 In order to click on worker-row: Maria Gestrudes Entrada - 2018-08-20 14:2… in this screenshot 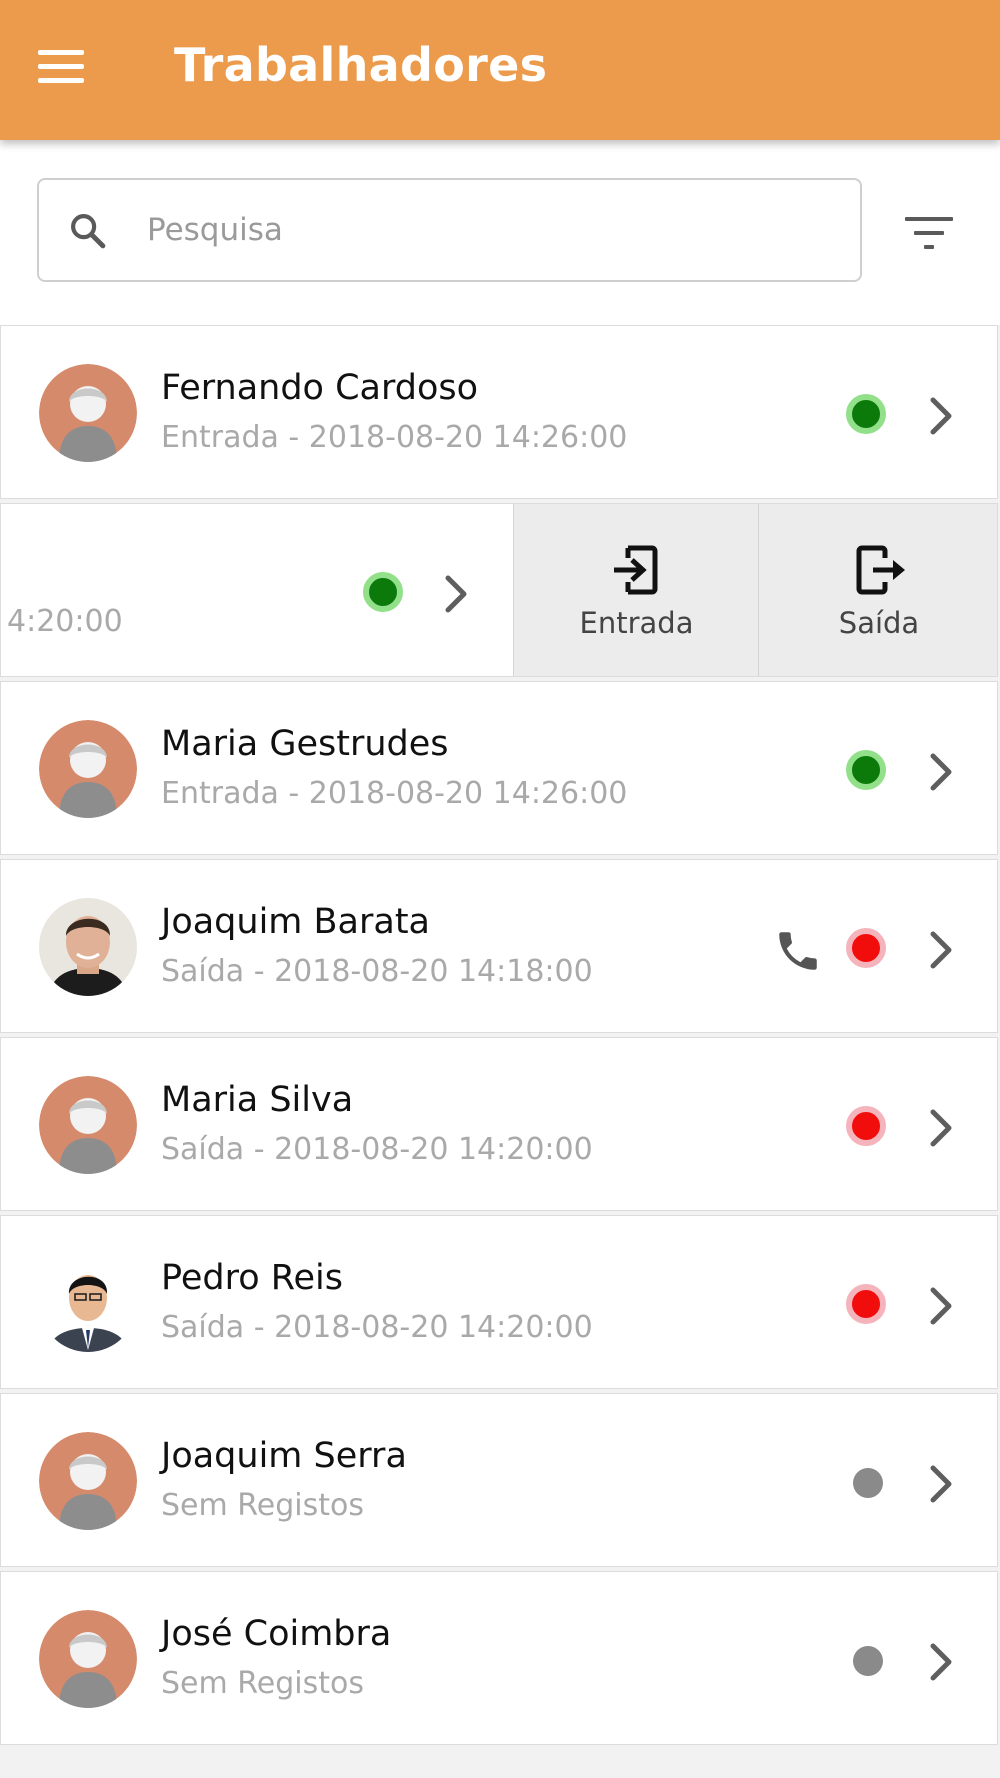, I will do `click(499, 768)`.